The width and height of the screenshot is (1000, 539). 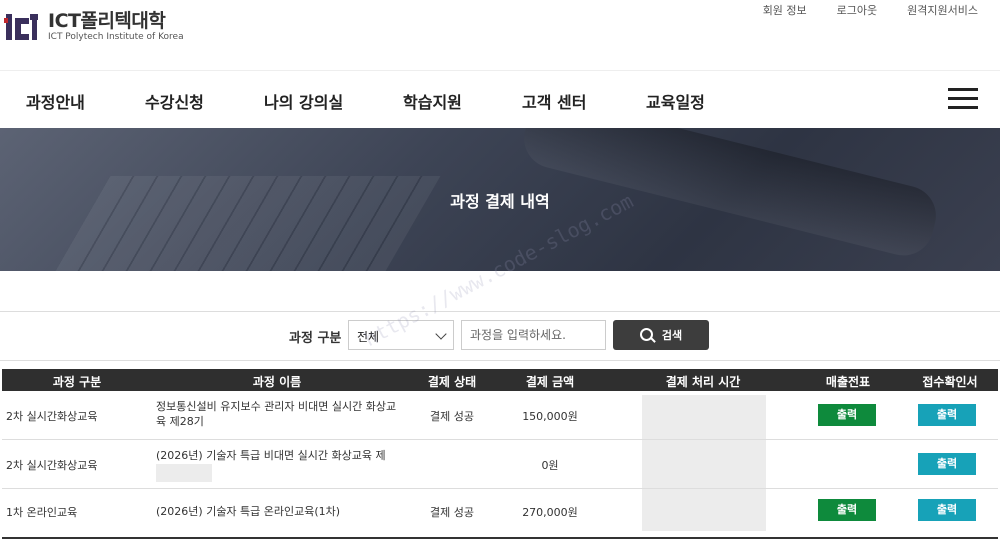 What do you see at coordinates (554, 101) in the screenshot?
I see `nav-customer-center: 고객 센터` at bounding box center [554, 101].